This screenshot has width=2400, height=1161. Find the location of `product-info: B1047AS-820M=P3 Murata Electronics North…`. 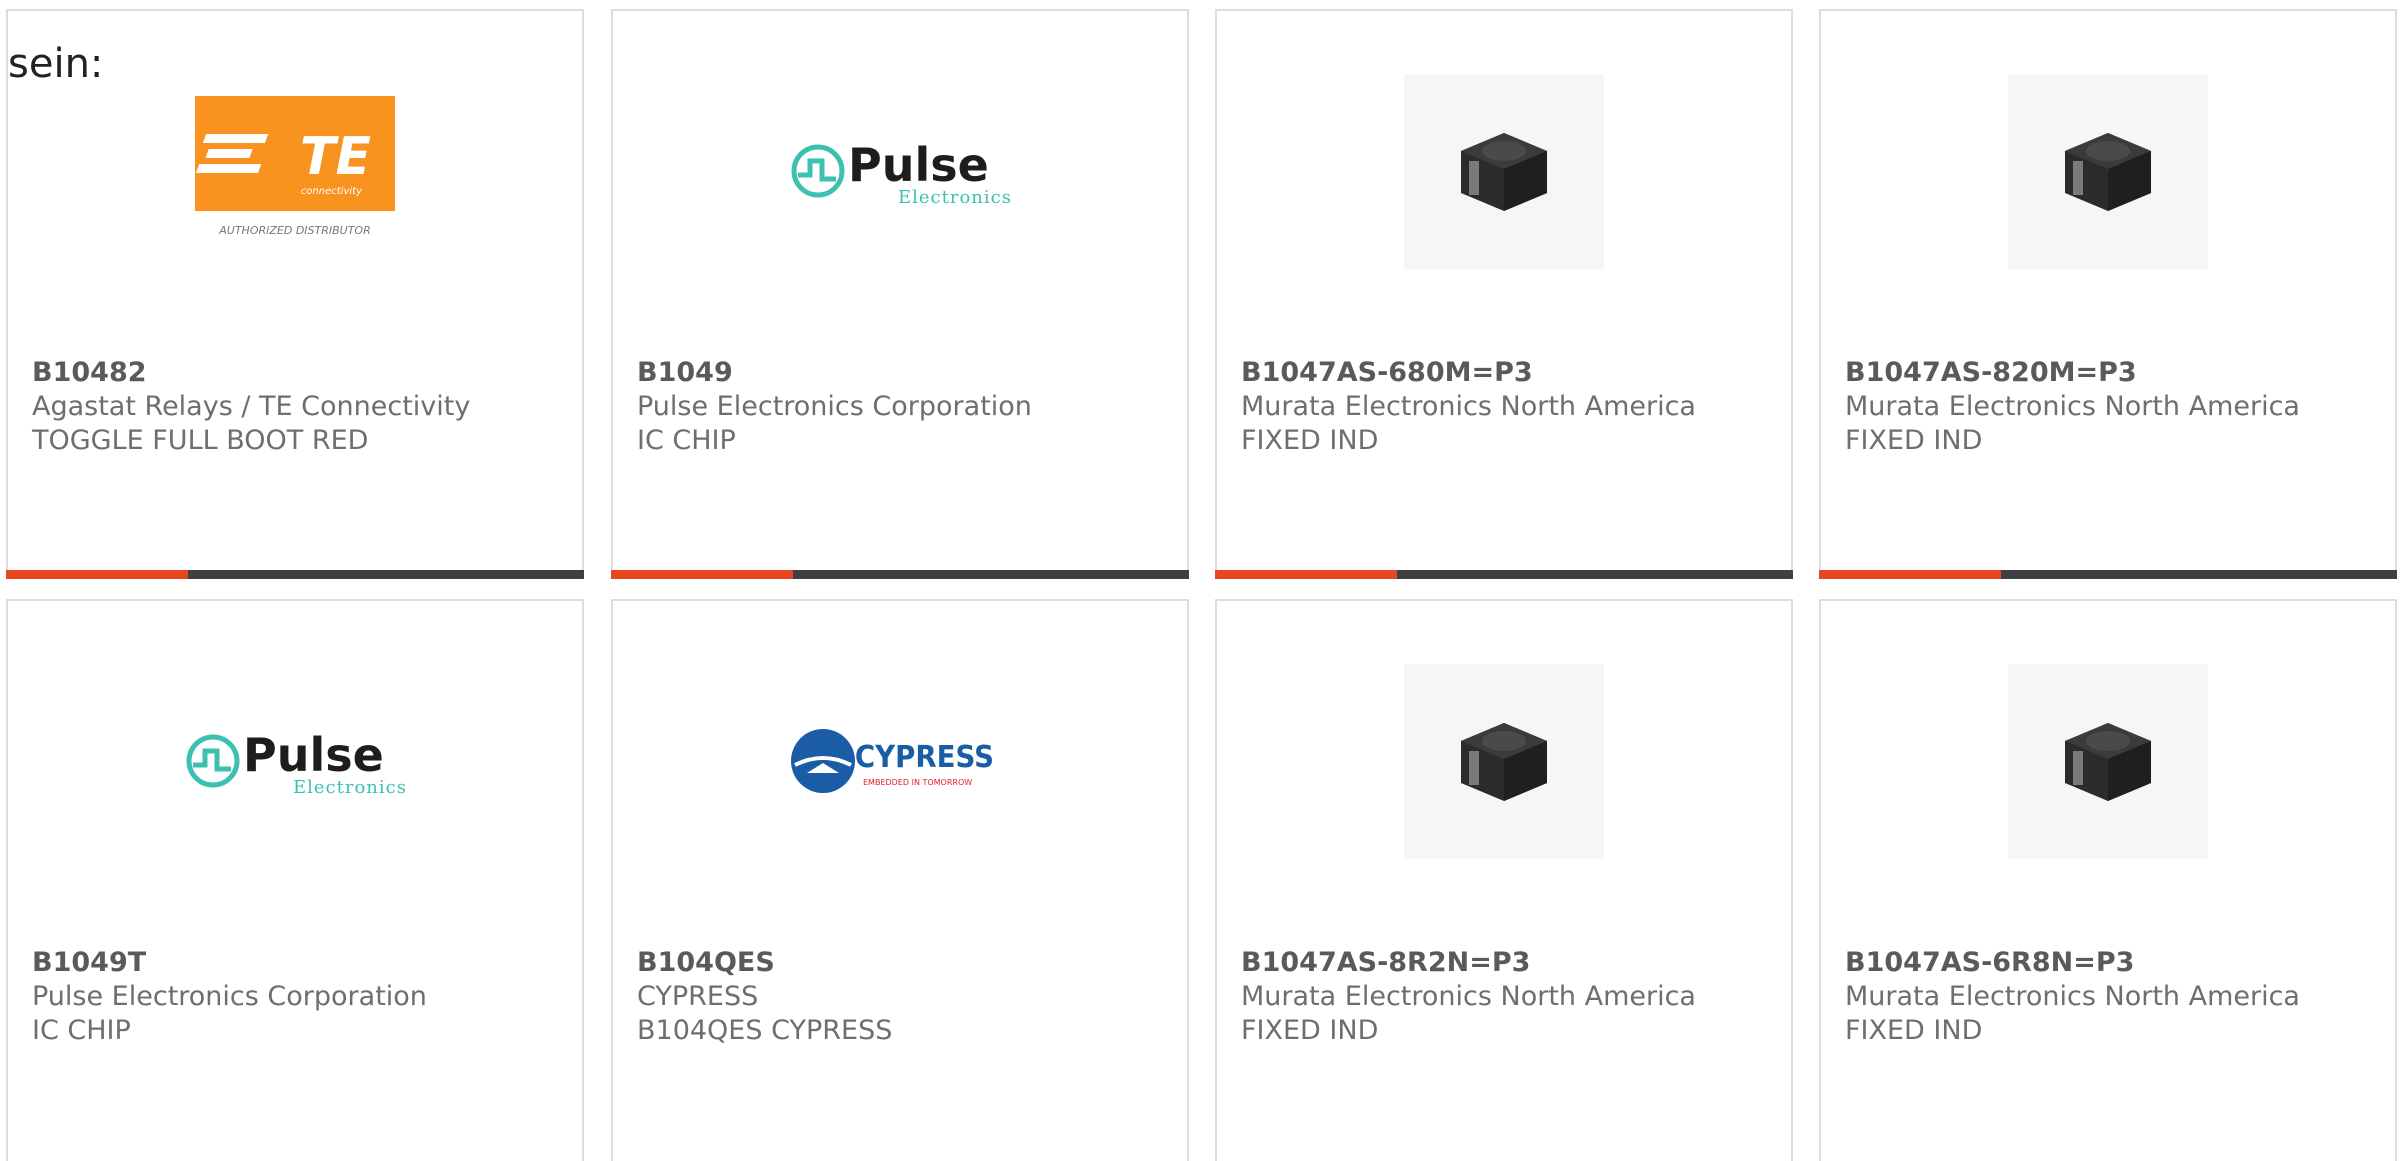

product-info: B1047AS-820M=P3 Murata Electronics North… is located at coordinates (2112, 407).